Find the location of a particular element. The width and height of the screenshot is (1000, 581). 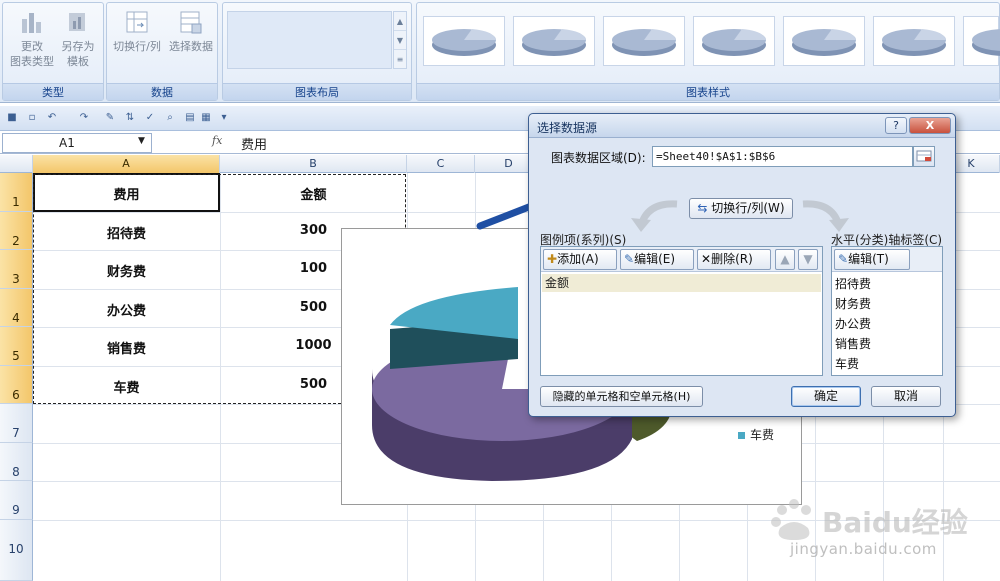

redo-icon: ↷ is located at coordinates (84, 118).